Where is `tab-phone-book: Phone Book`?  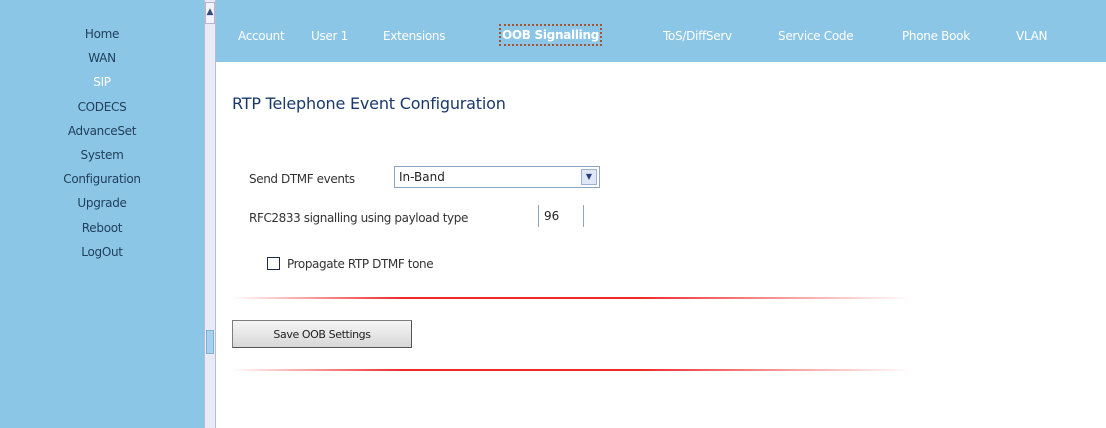 tab-phone-book: Phone Book is located at coordinates (936, 36).